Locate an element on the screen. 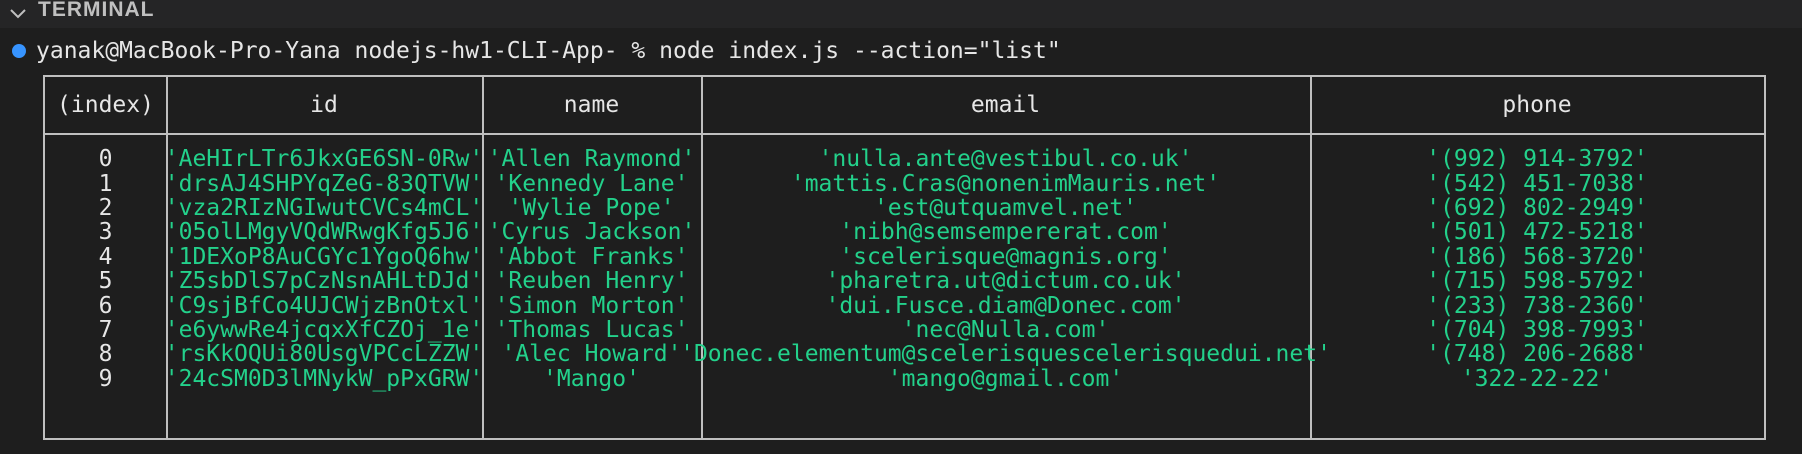 The image size is (1802, 454). cell-index: 1 is located at coordinates (105, 183).